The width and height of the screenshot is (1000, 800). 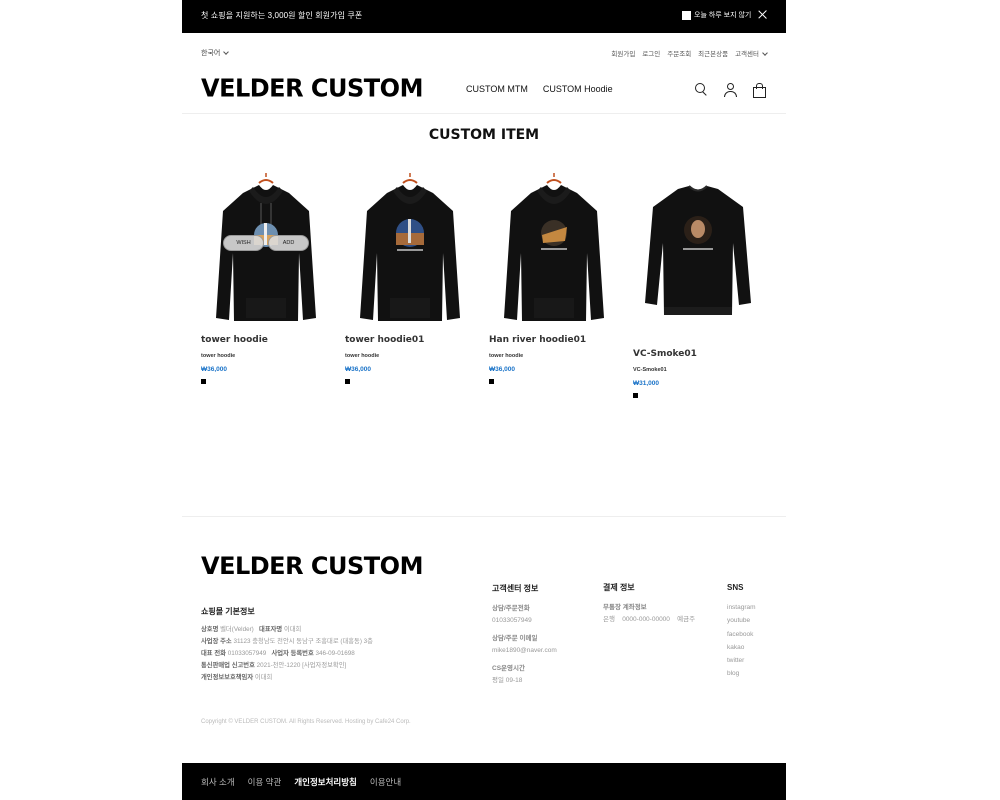 I want to click on language-label: 한국어, so click(x=211, y=53).